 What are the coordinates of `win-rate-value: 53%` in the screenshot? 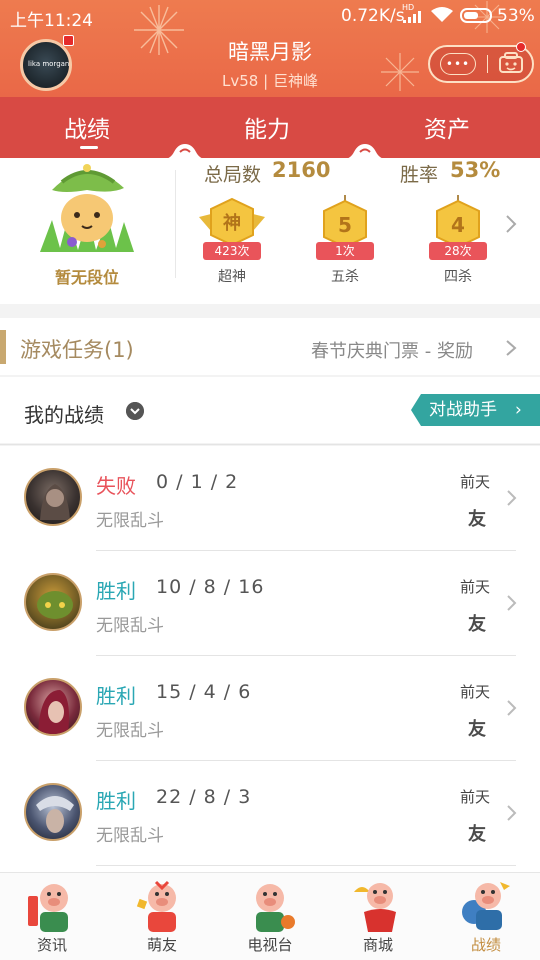 It's located at (475, 170).